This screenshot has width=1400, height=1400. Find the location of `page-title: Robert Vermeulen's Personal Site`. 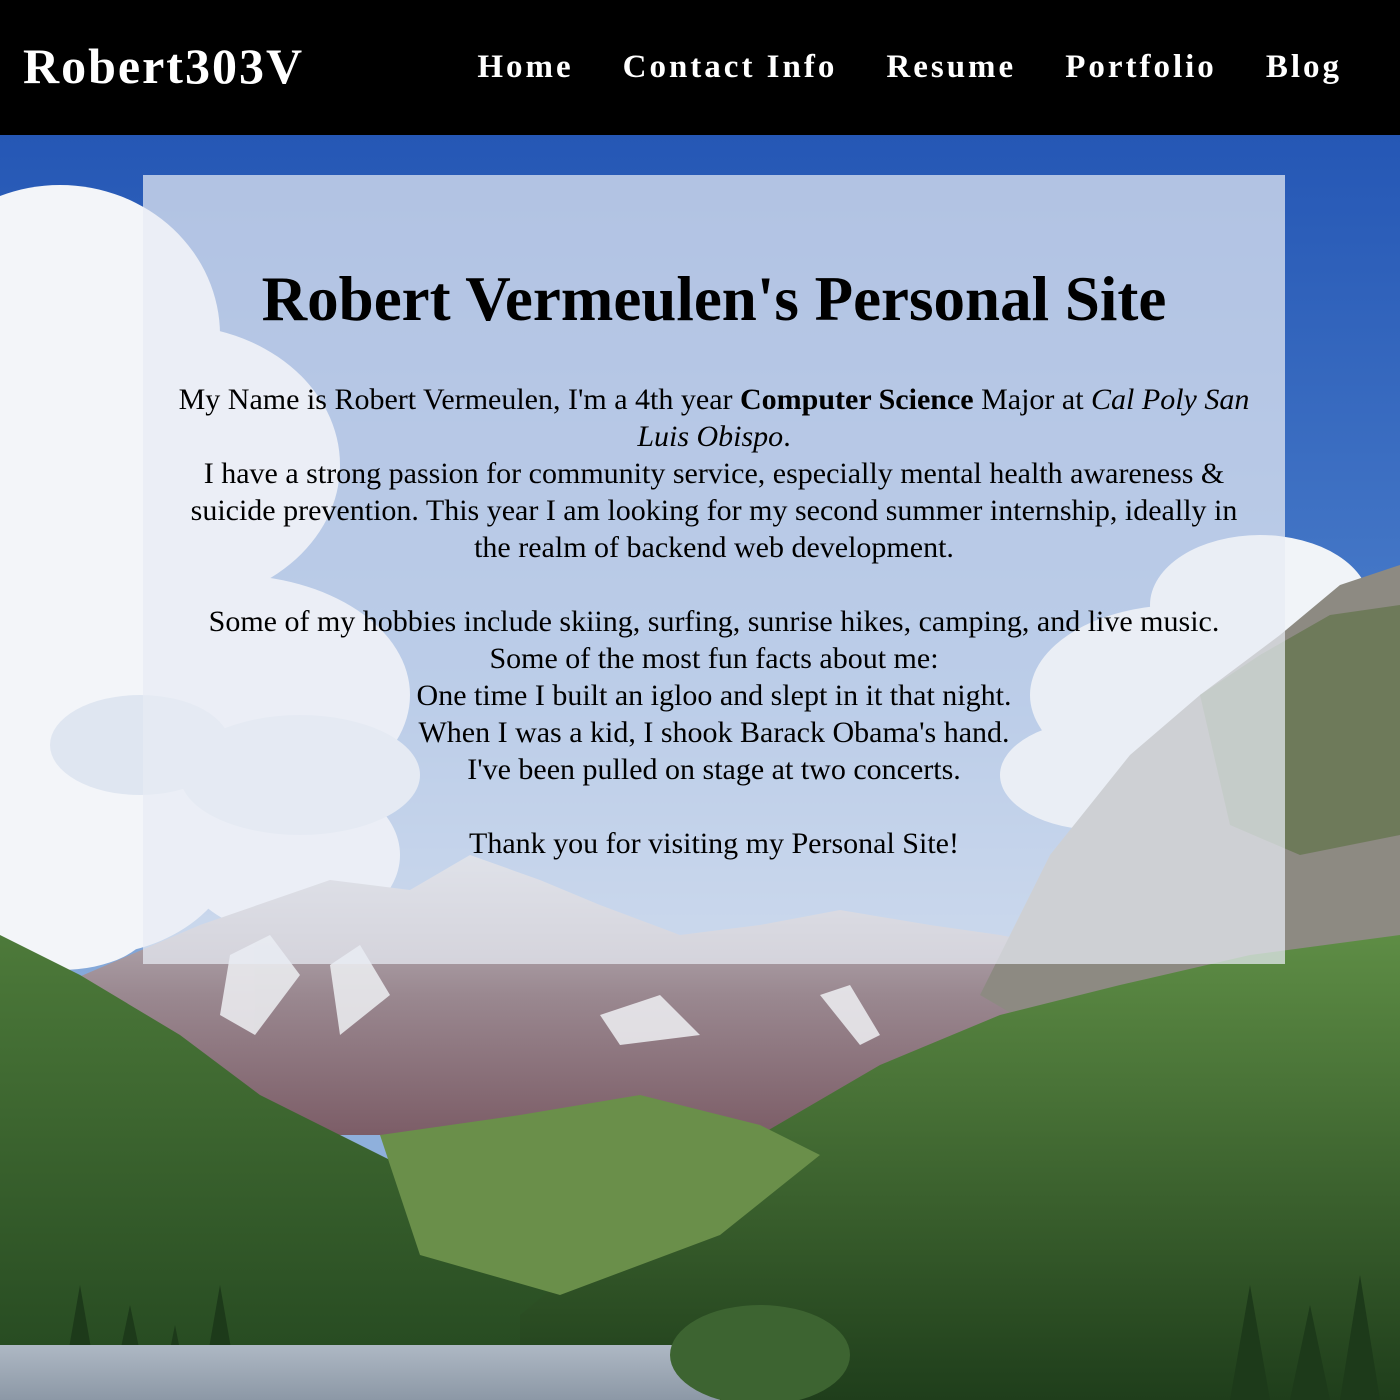

page-title: Robert Vermeulen's Personal Site is located at coordinates (714, 299).